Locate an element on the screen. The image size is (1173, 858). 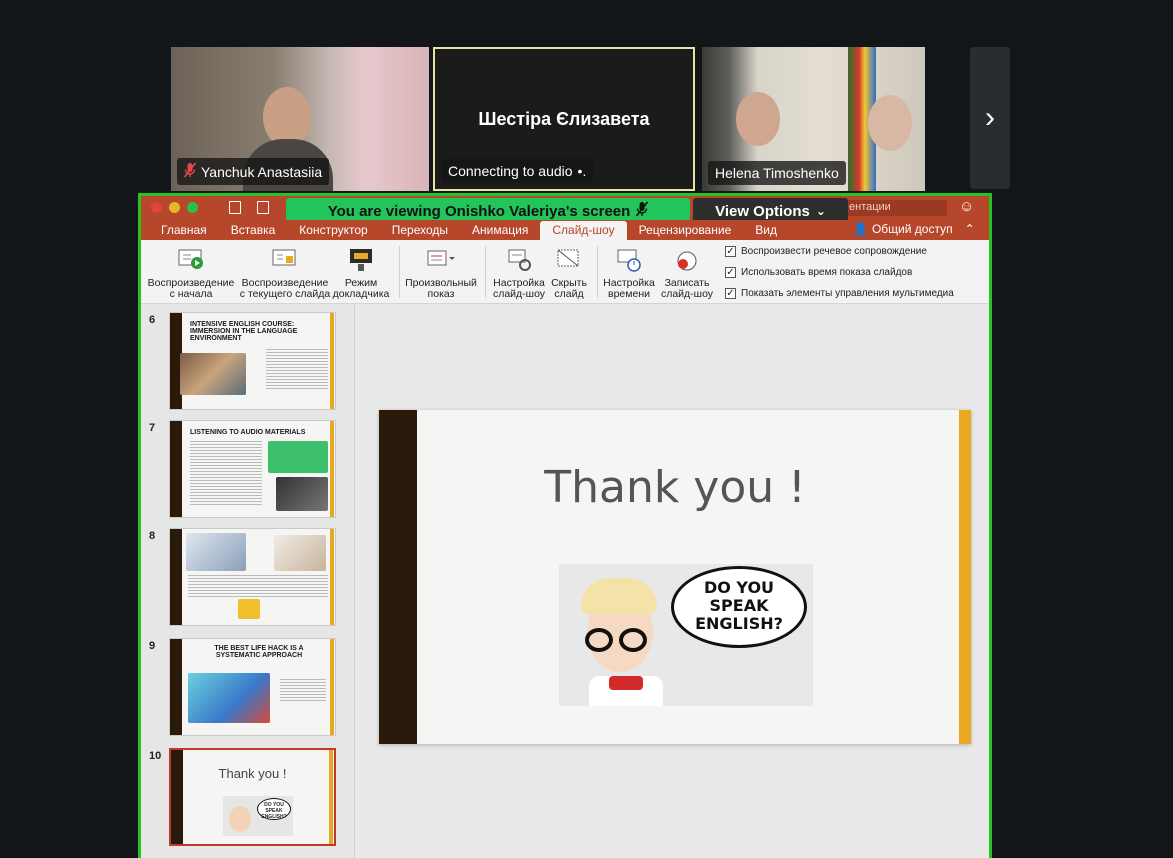
slide-accent-bar is located at coordinates (965, 577).